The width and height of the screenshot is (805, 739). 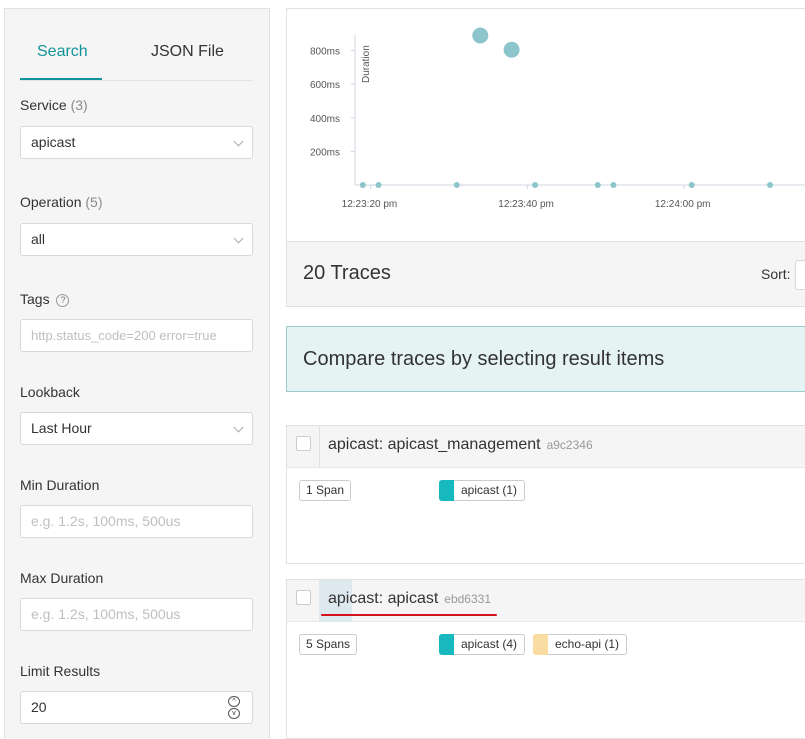 I want to click on sort-label: Sort:, so click(x=776, y=274).